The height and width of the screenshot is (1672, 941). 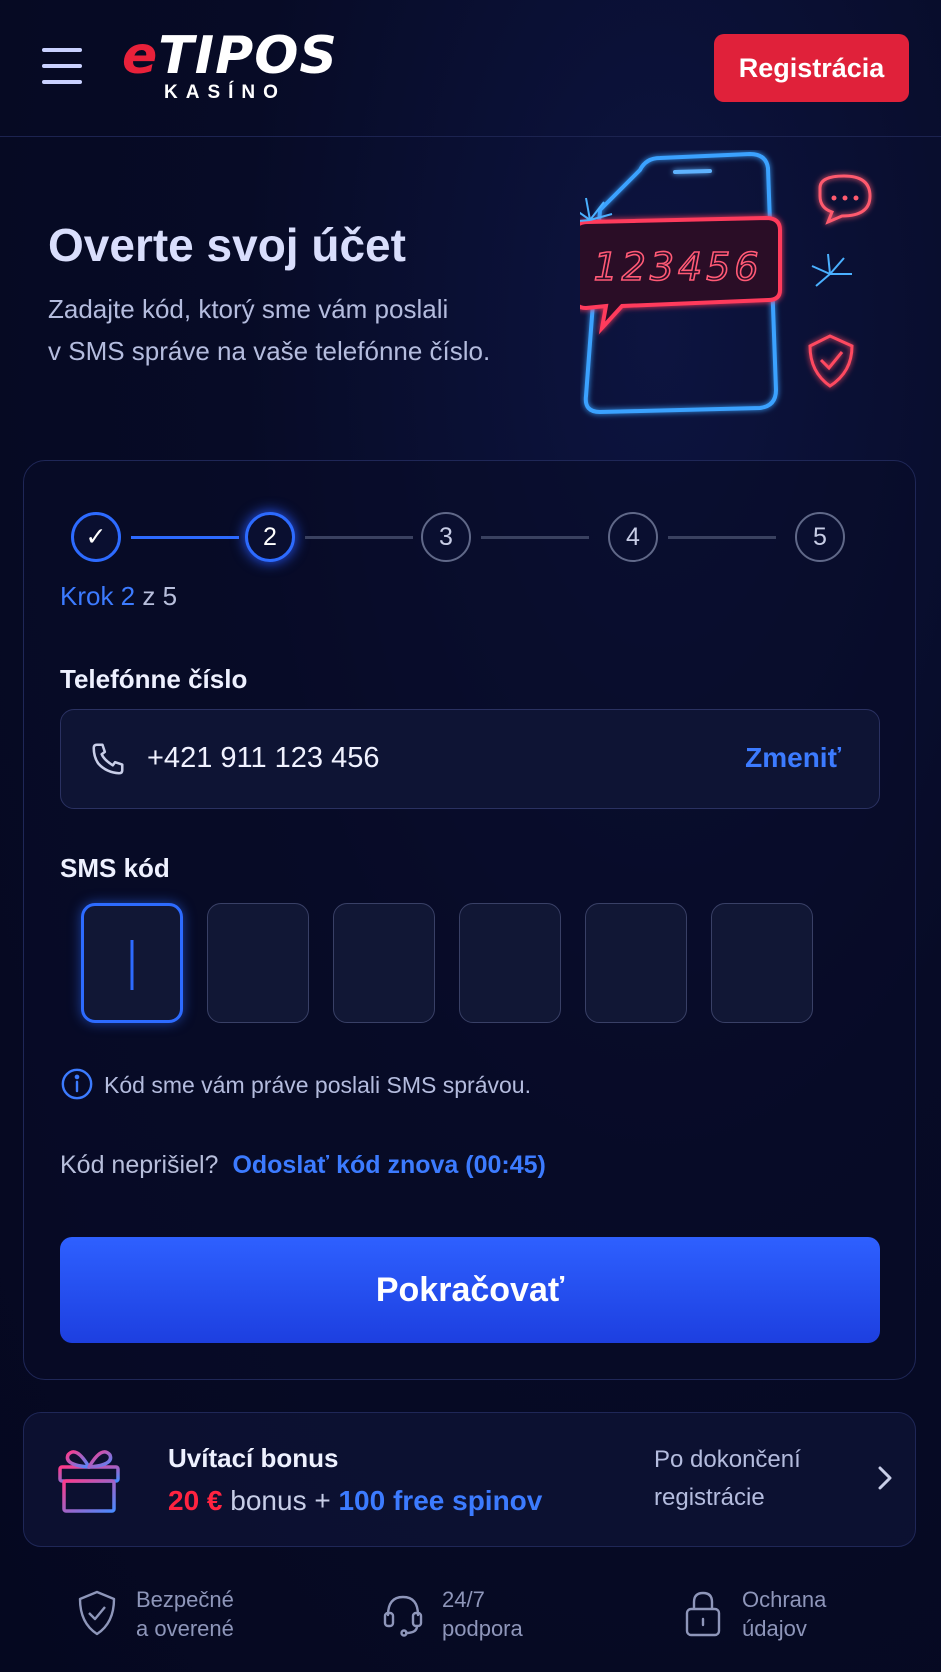 I want to click on step-3: 3, so click(x=446, y=537).